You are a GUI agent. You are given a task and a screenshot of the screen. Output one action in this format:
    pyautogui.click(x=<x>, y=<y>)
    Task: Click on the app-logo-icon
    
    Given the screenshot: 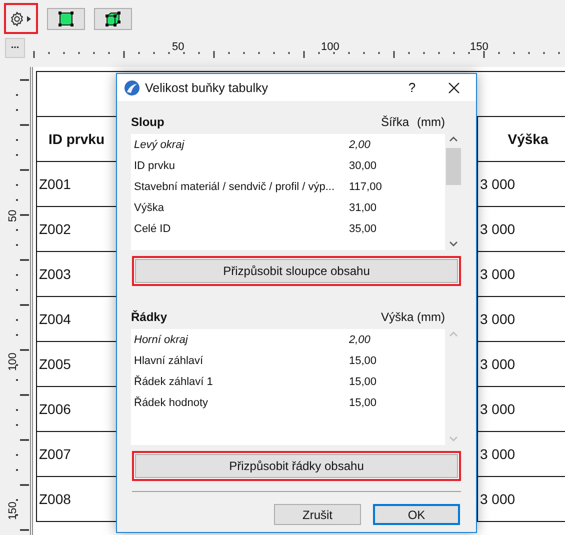 What is the action you would take?
    pyautogui.click(x=132, y=88)
    